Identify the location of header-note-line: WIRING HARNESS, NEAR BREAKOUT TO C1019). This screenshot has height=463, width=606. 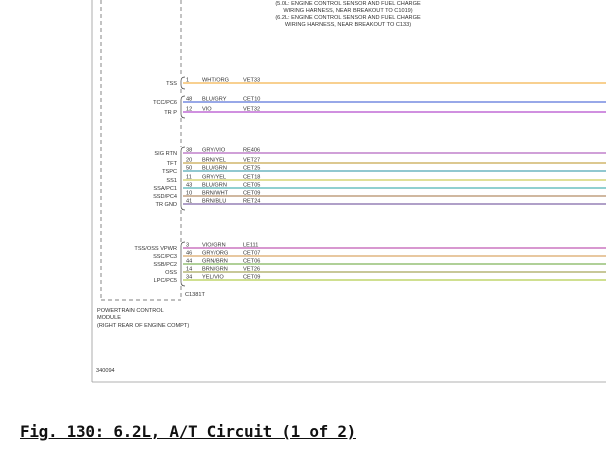
(347, 11).